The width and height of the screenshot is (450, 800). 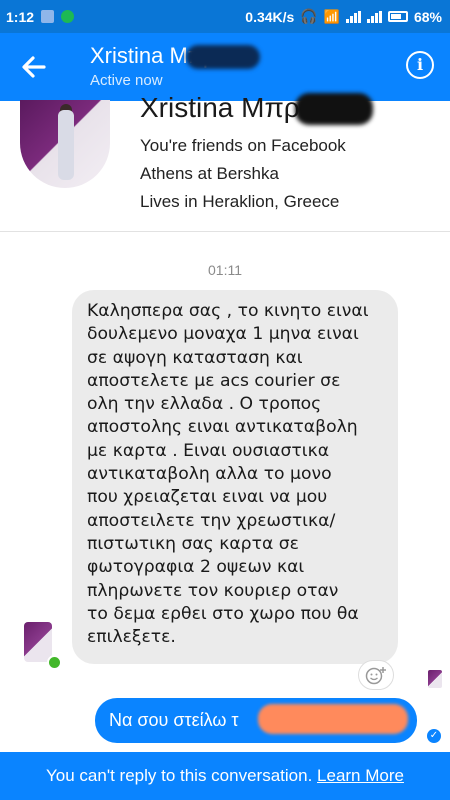 What do you see at coordinates (435, 679) in the screenshot?
I see `seen-avatar` at bounding box center [435, 679].